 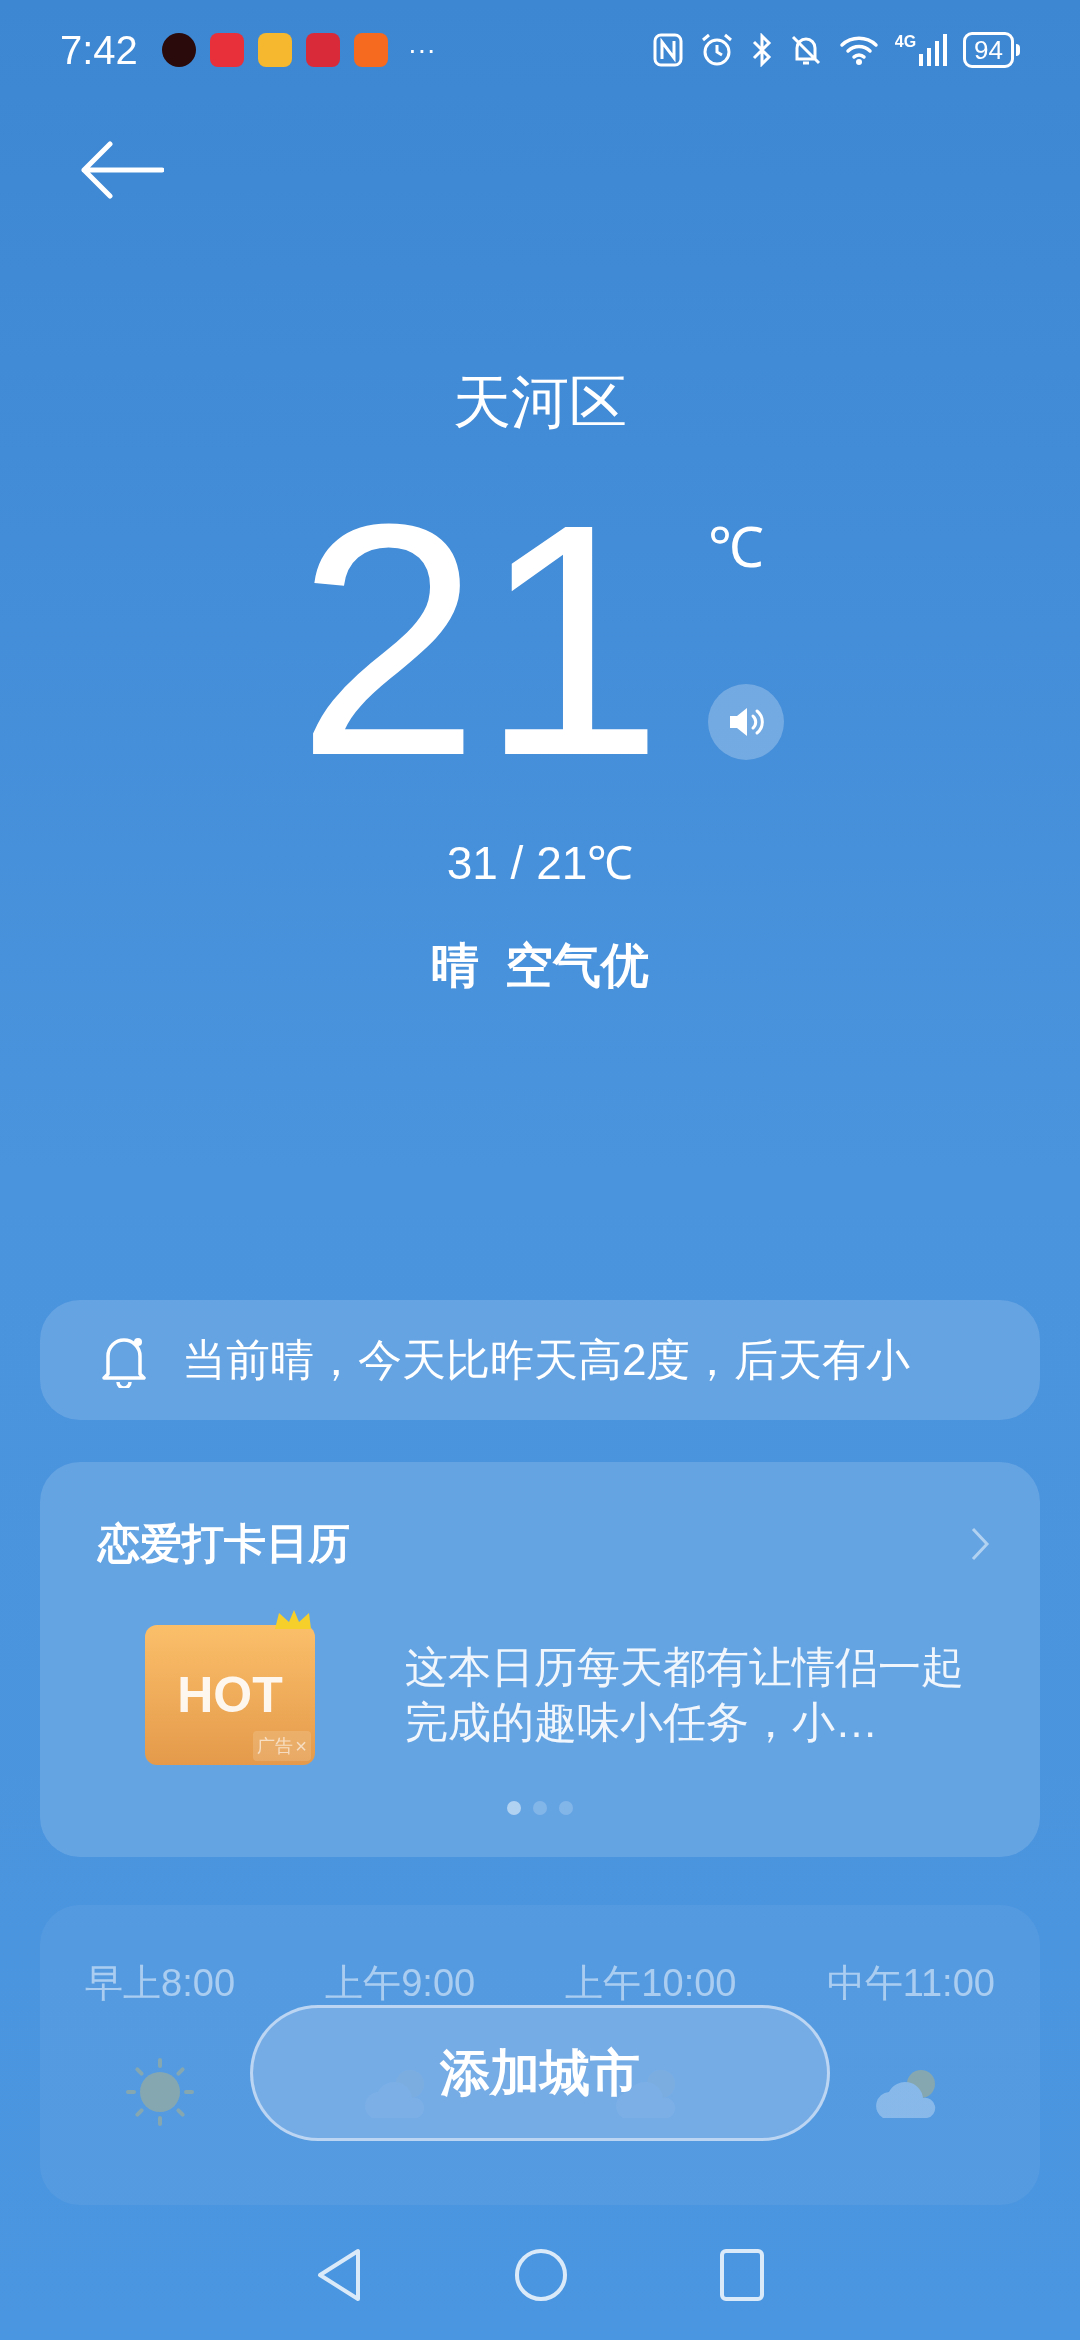 What do you see at coordinates (178, 50) in the screenshot?
I see `avatar-icon` at bounding box center [178, 50].